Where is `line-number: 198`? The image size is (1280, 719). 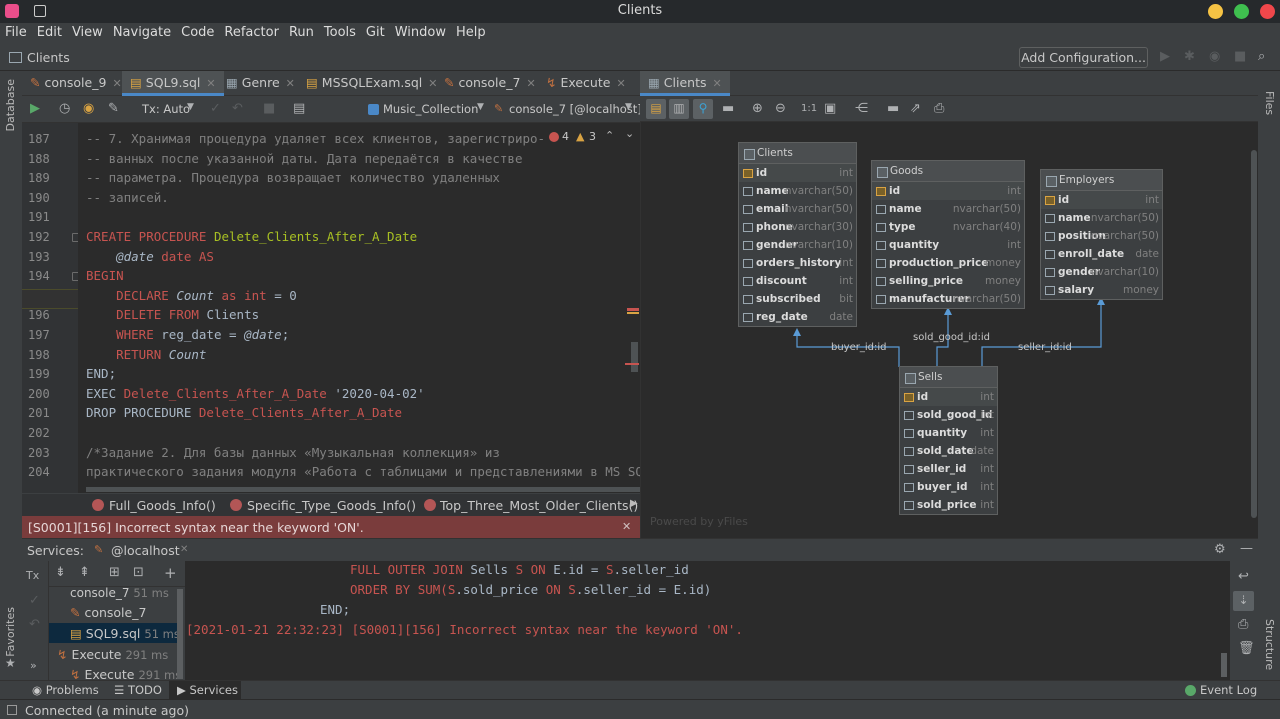
line-number: 198 is located at coordinates (46, 355).